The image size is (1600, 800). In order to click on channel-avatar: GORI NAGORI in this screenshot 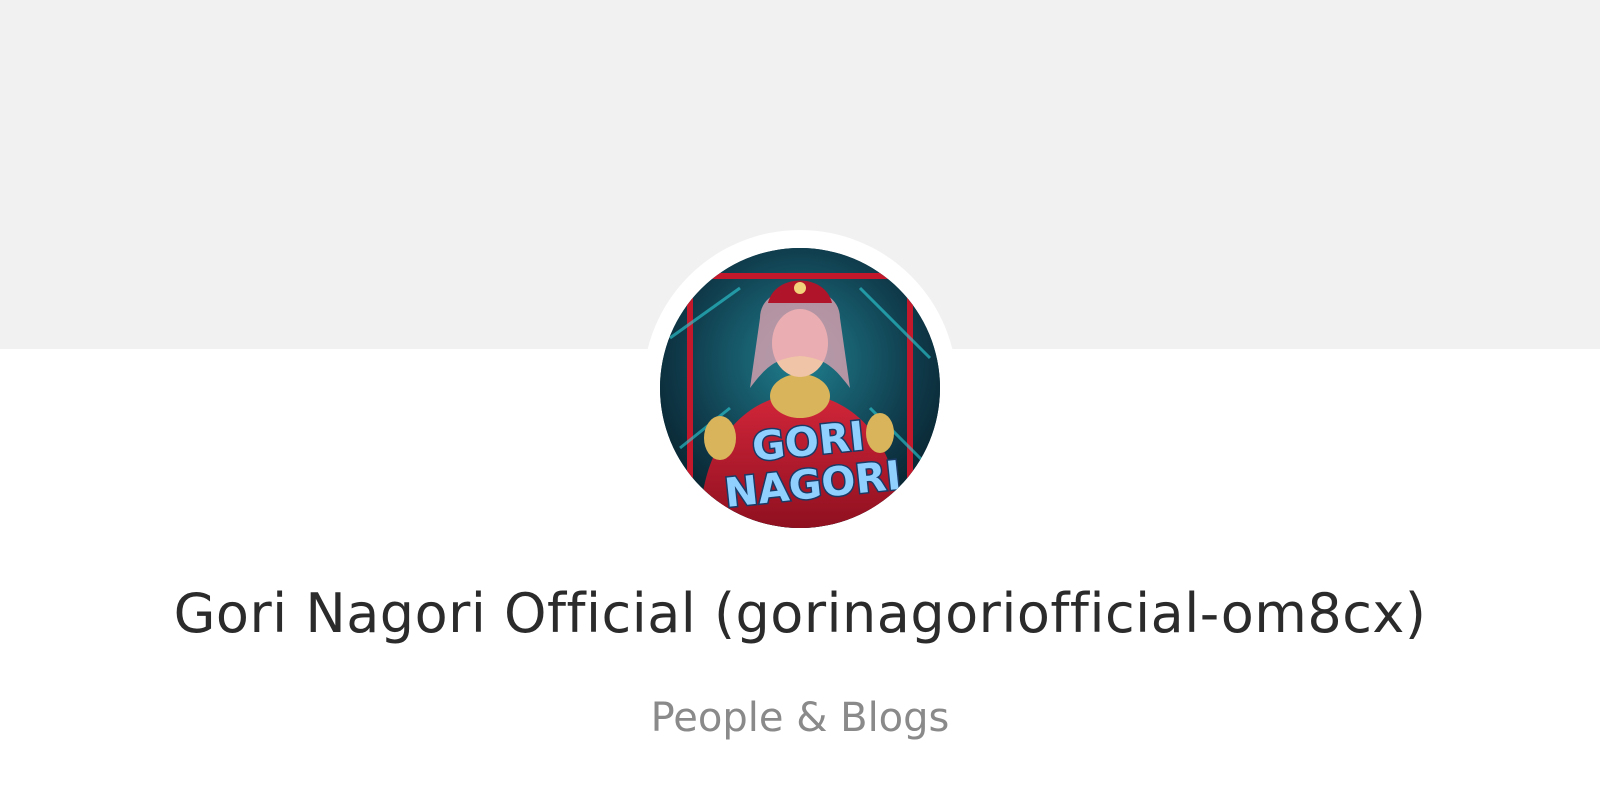, I will do `click(800, 388)`.